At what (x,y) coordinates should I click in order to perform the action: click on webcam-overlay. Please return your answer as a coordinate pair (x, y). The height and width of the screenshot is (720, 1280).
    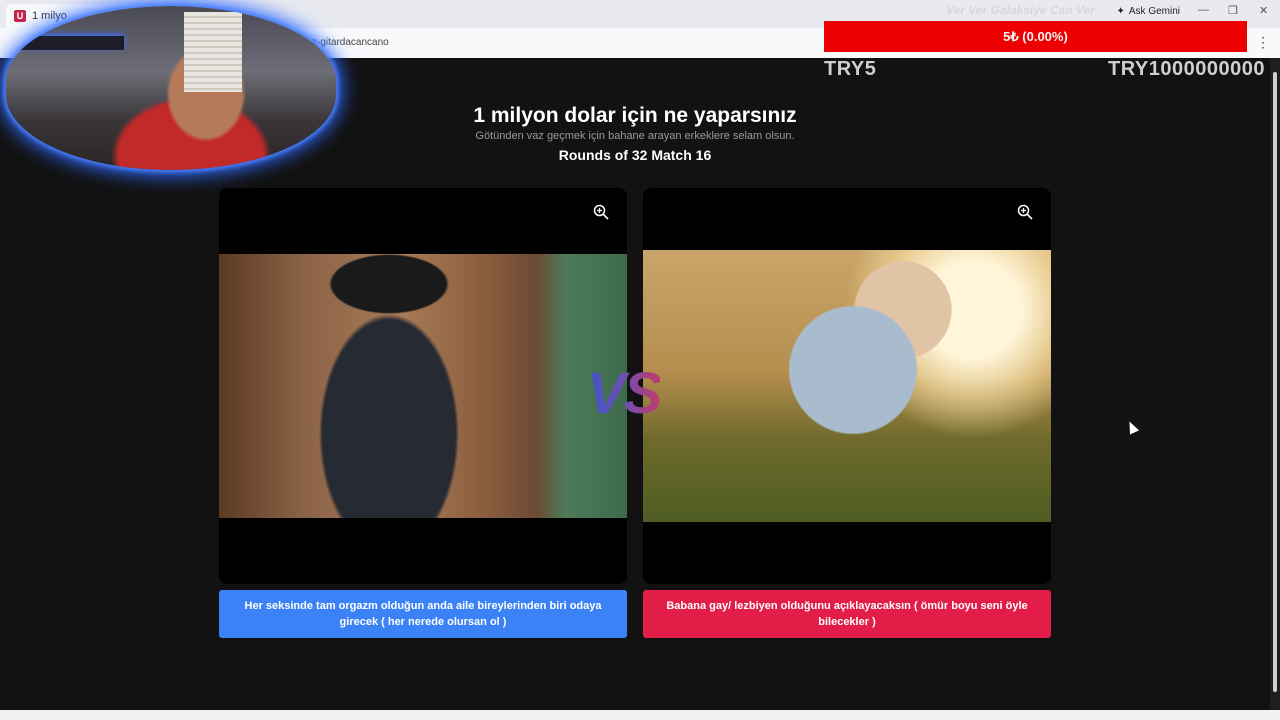
    Looking at the image, I should click on (171, 88).